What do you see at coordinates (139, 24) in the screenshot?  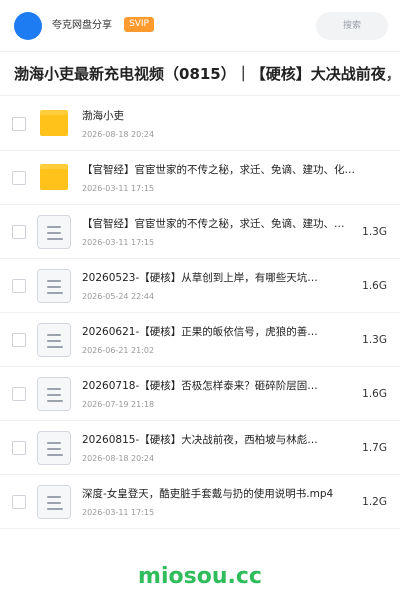 I see `svip-badge: SVIP` at bounding box center [139, 24].